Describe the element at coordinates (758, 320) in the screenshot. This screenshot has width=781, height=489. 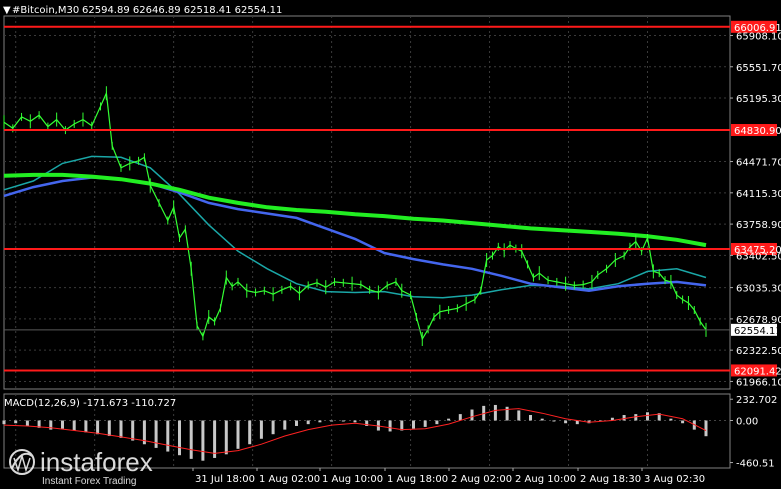
I see `price-tick-label: 62678.90` at that location.